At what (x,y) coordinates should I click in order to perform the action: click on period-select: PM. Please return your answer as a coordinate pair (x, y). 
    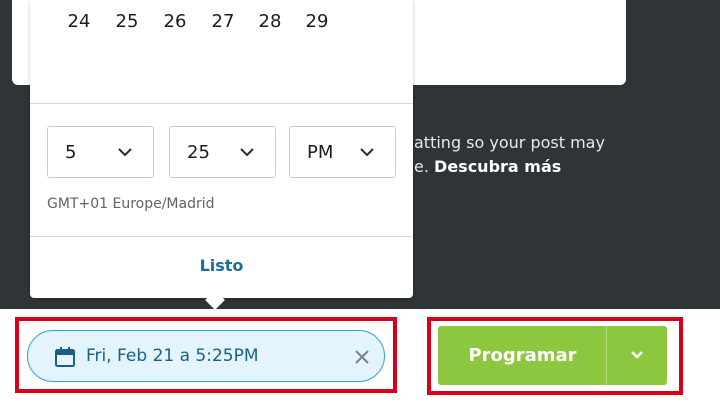
    Looking at the image, I should click on (342, 152).